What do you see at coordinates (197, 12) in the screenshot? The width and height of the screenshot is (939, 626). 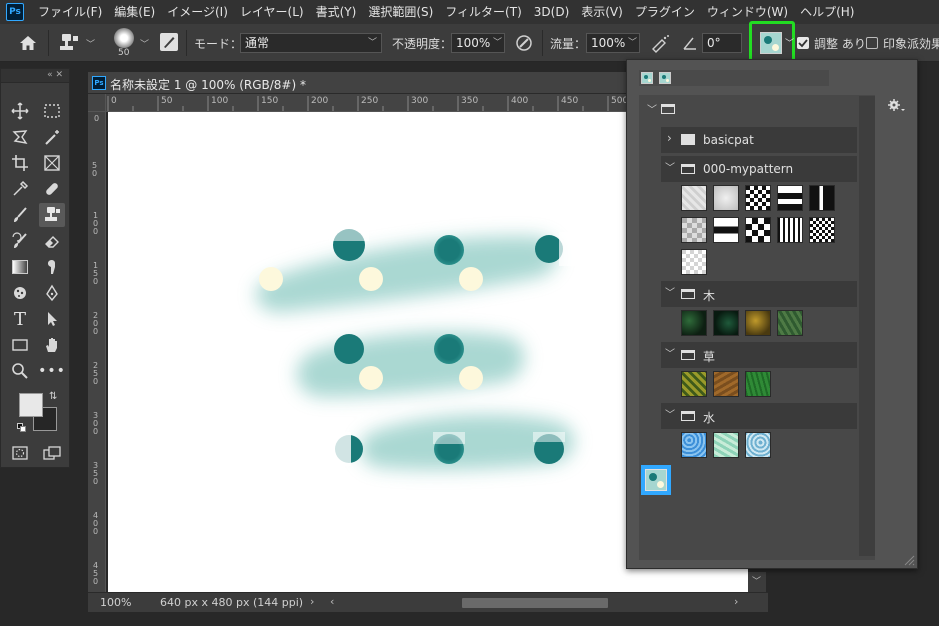 I see `menu-image: イメージ(I)` at bounding box center [197, 12].